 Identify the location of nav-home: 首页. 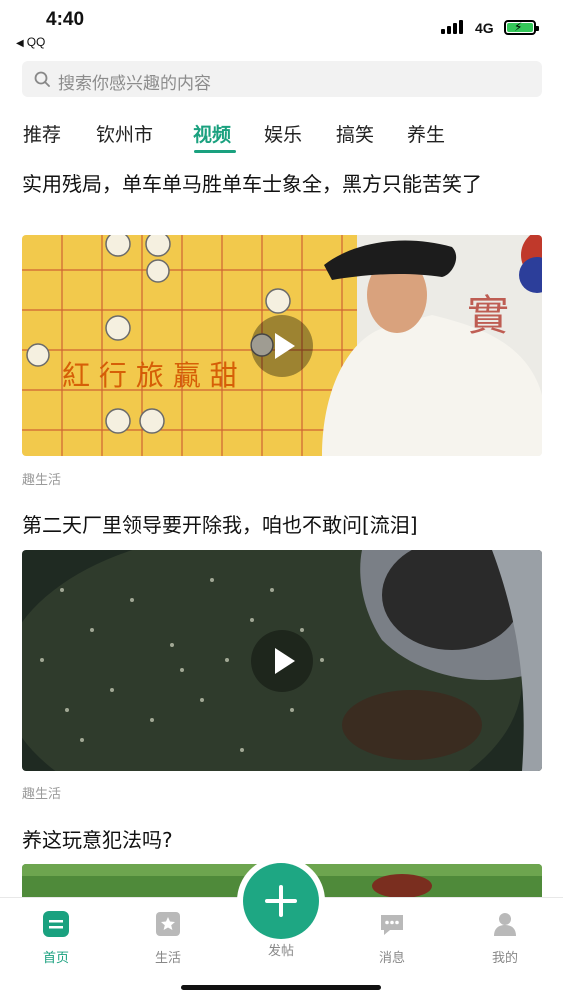
(56, 938).